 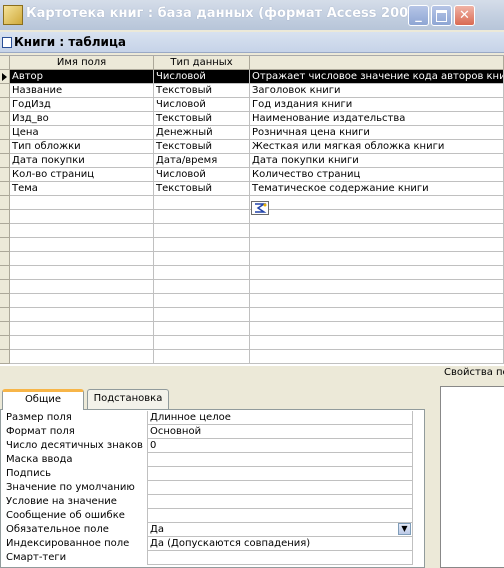 What do you see at coordinates (280, 418) in the screenshot?
I see `property-value: Длинное целое` at bounding box center [280, 418].